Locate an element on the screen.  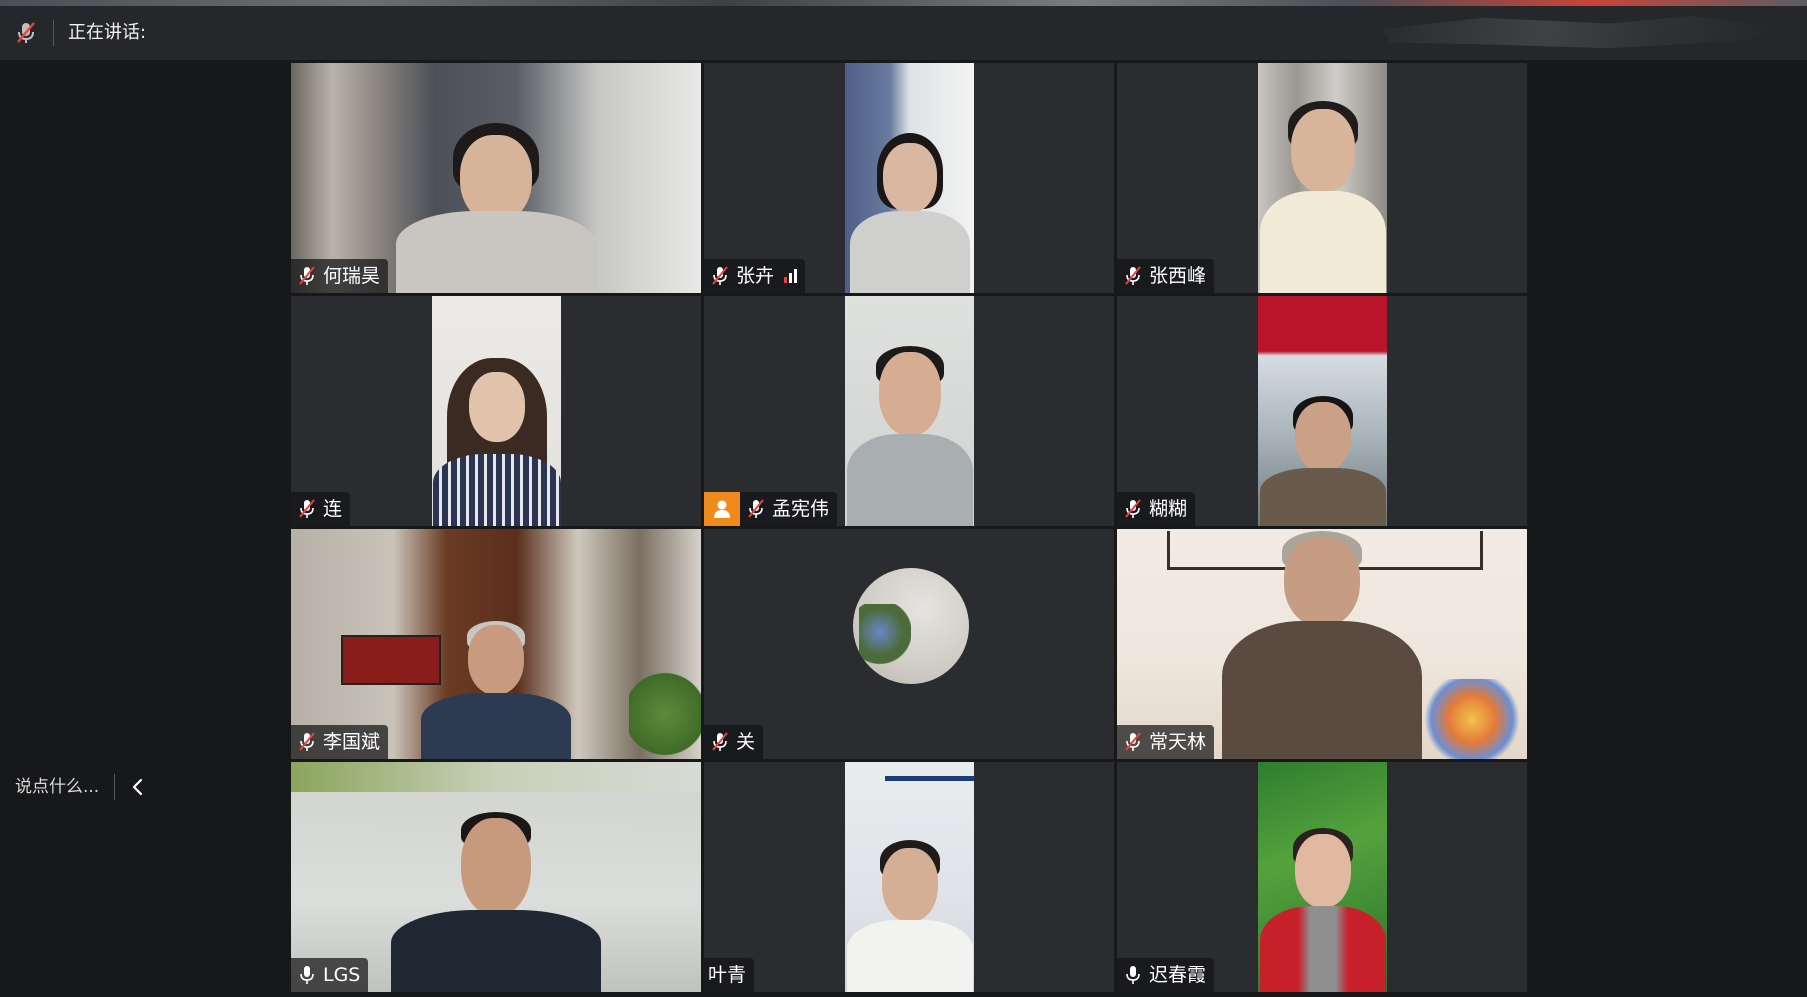
participant-tile: 迟春霞 is located at coordinates (1322, 877).